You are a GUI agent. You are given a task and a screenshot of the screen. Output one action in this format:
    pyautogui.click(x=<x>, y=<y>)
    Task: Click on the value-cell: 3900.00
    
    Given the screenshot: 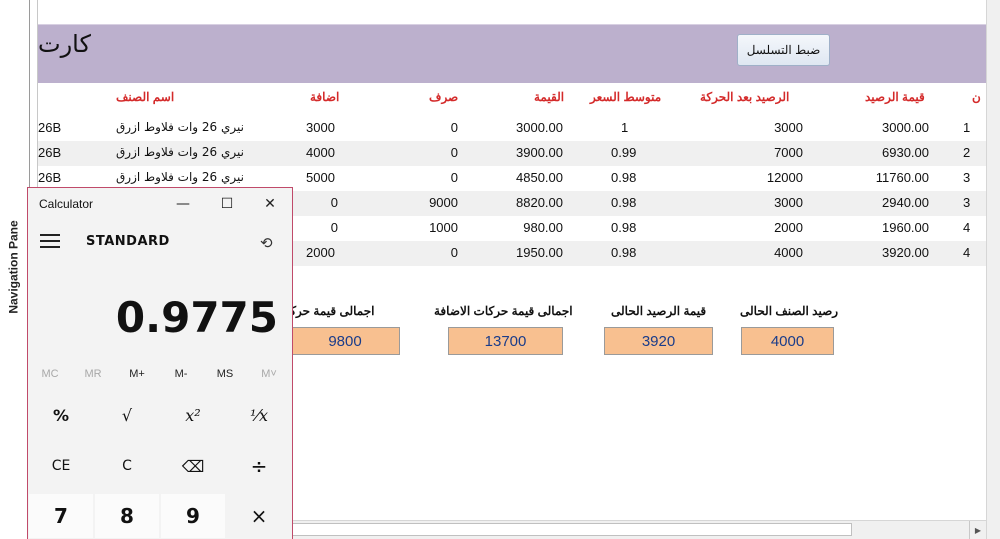 What is the action you would take?
    pyautogui.click(x=539, y=152)
    